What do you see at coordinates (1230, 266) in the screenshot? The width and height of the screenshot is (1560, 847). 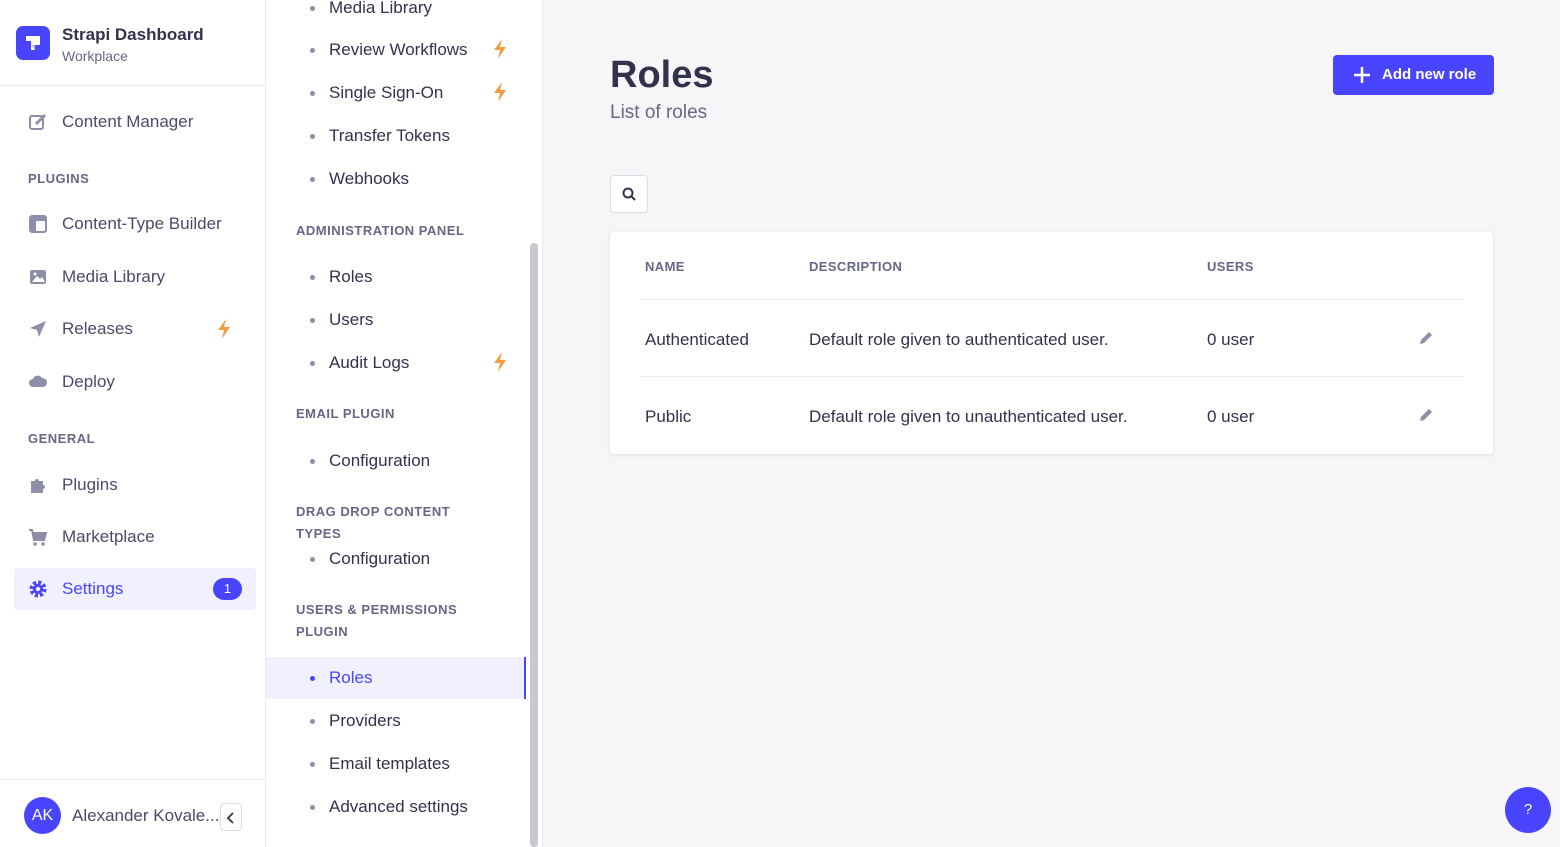 I see `column-header-users: USERS` at bounding box center [1230, 266].